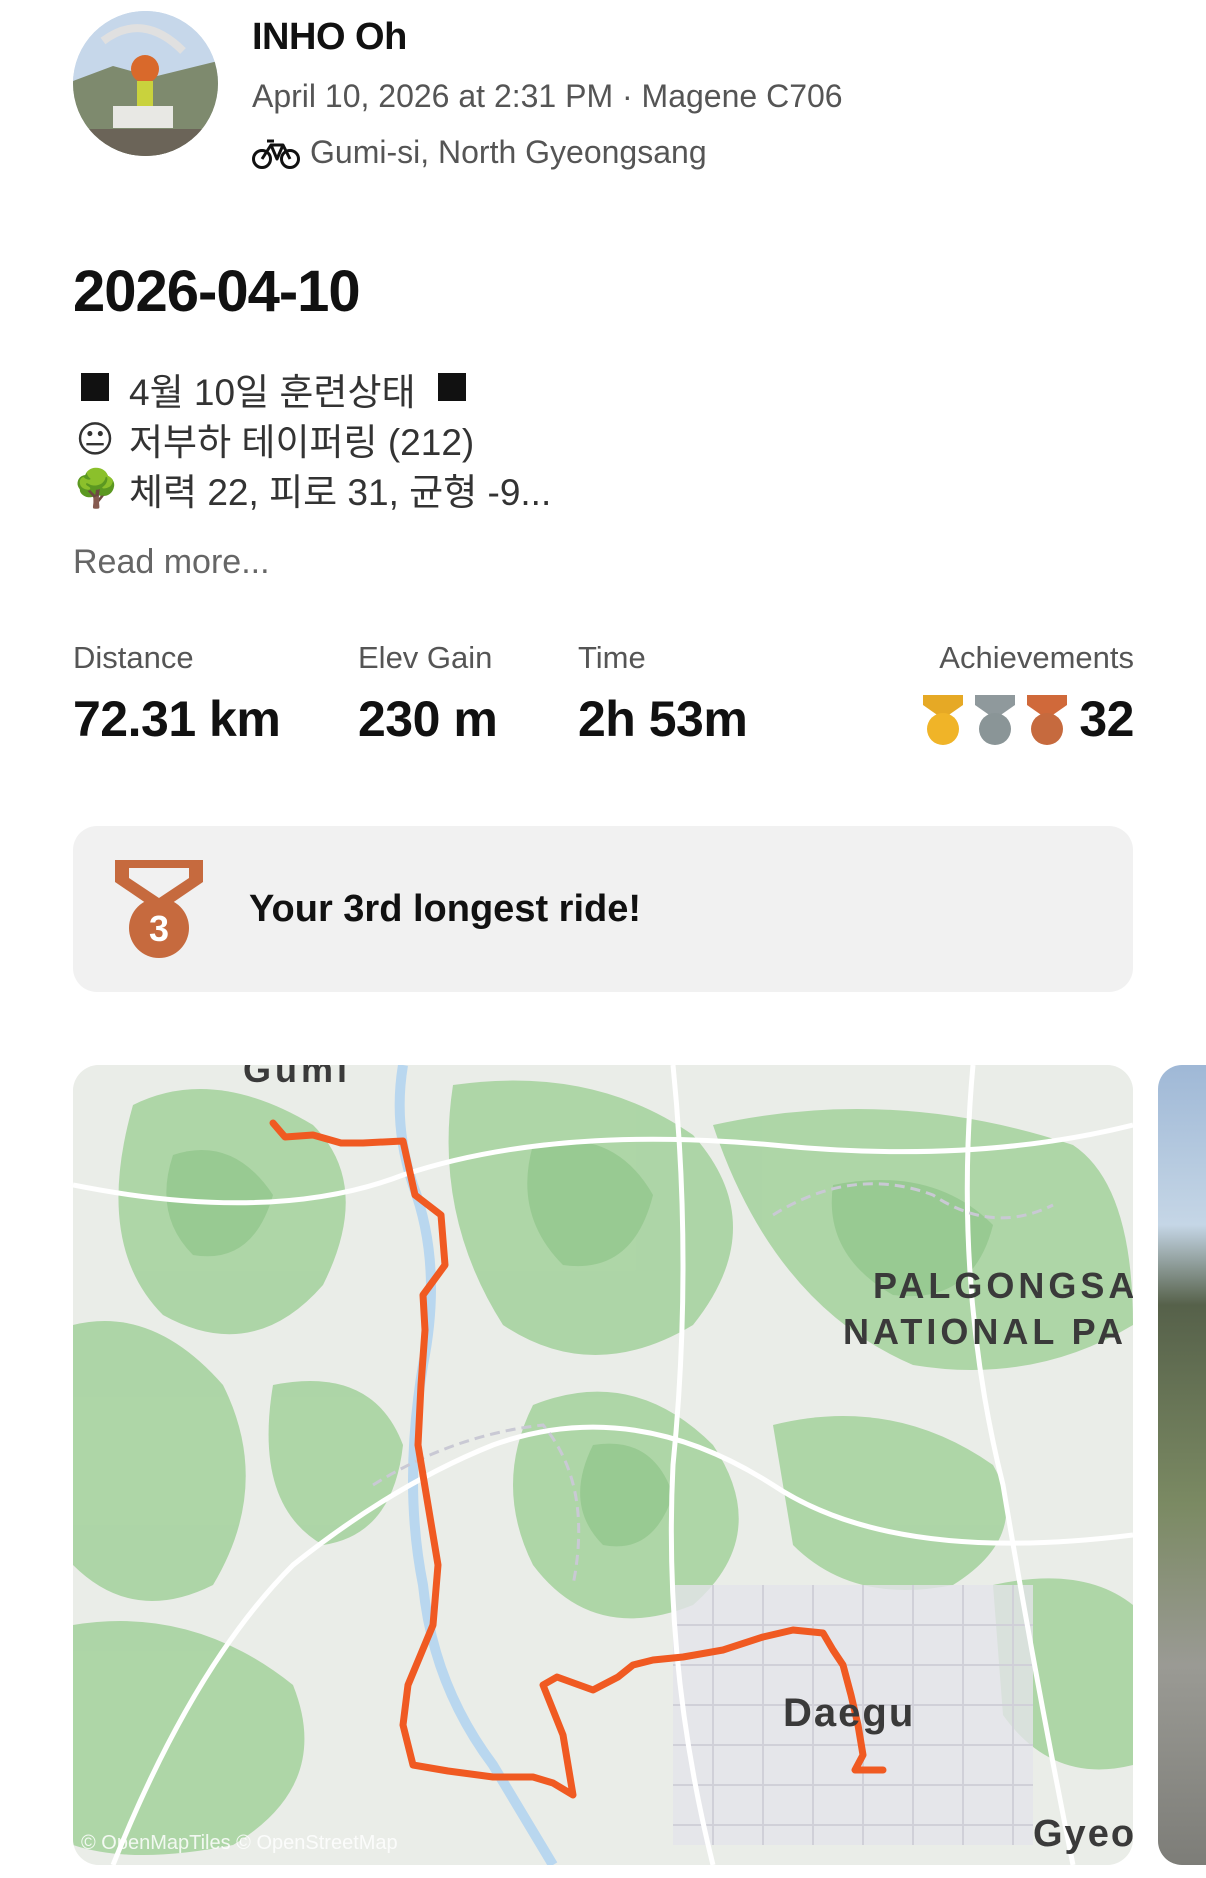 The height and width of the screenshot is (1878, 1206). Describe the element at coordinates (445, 908) in the screenshot. I see `highlight-text: Your 3rd longest ride!` at that location.